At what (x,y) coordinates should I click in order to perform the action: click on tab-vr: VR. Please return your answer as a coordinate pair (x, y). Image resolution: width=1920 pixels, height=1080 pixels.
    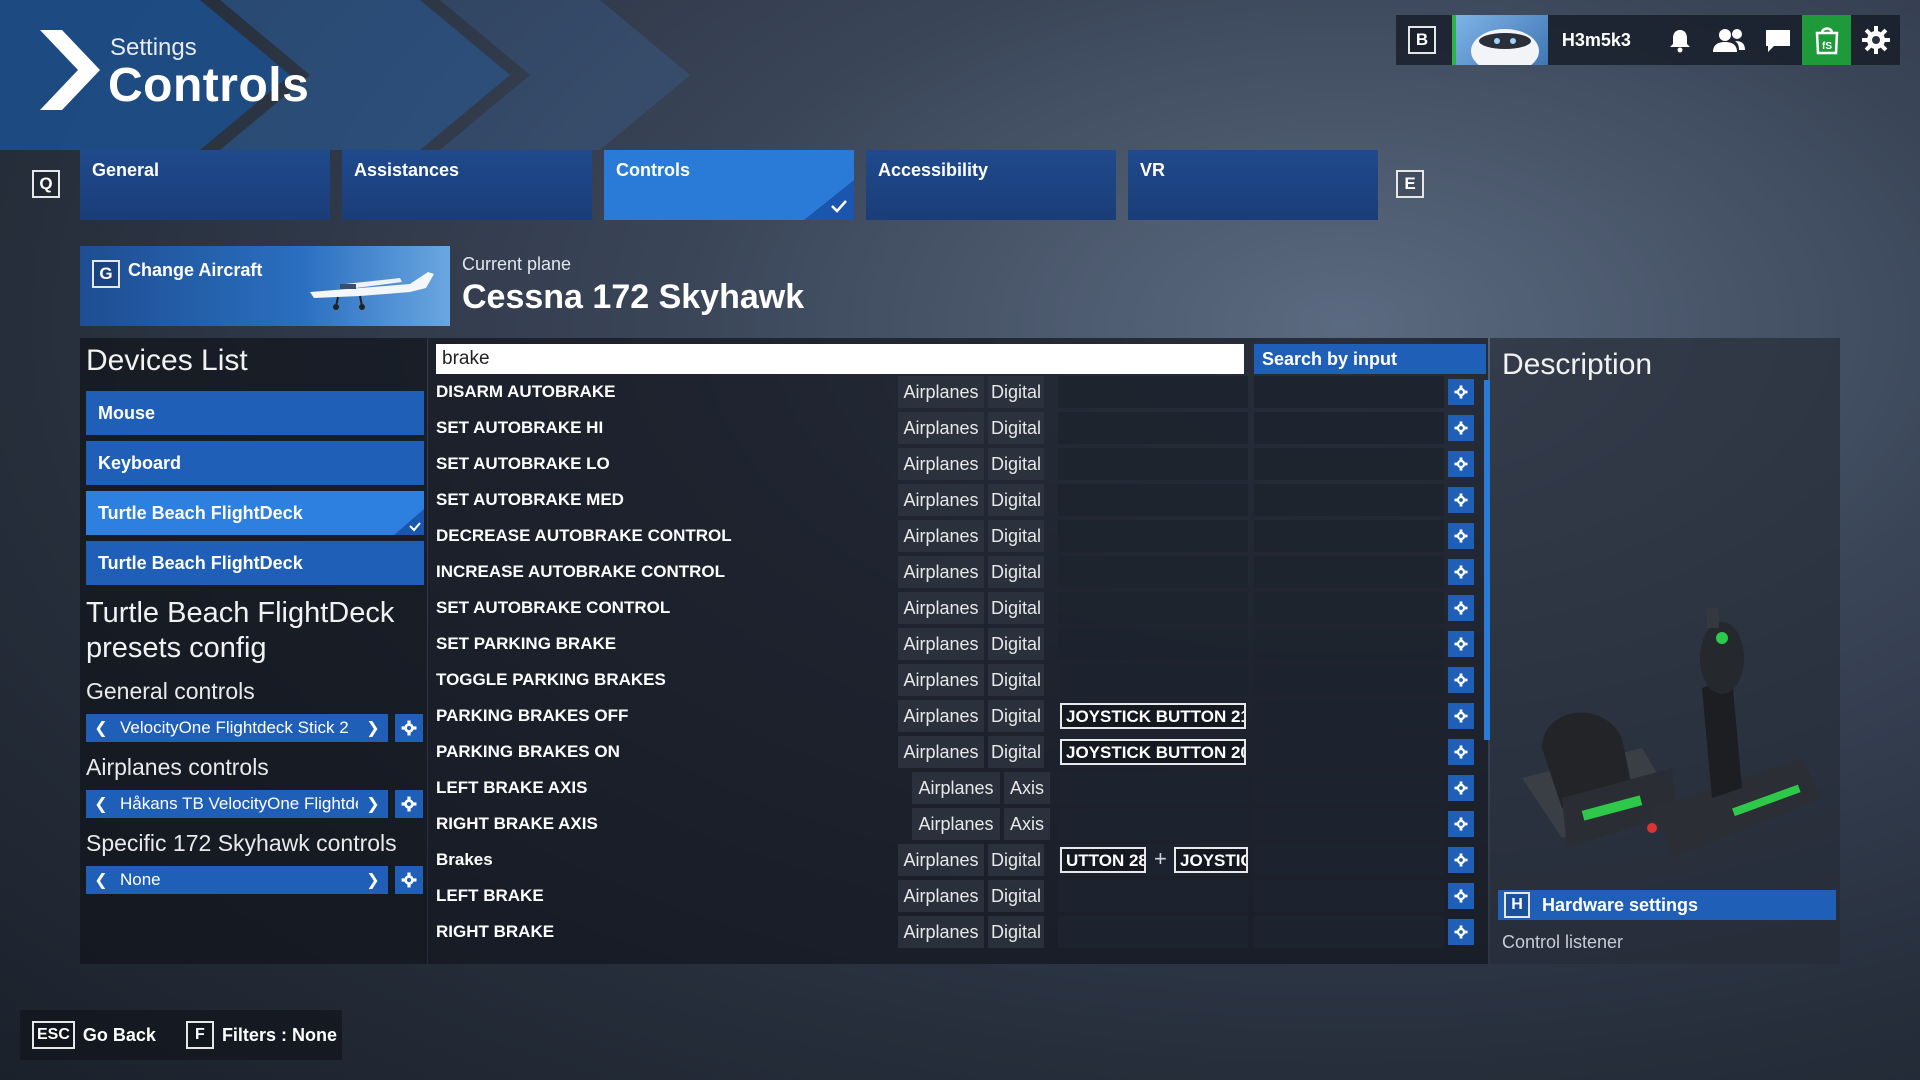
    Looking at the image, I should click on (1253, 185).